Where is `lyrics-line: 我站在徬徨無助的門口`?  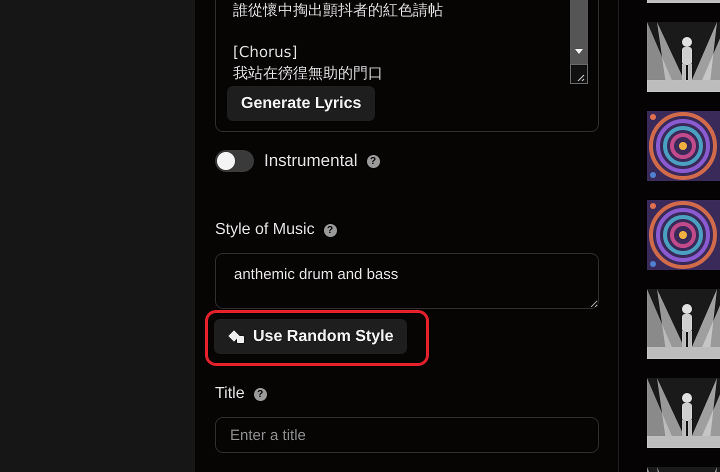
lyrics-line: 我站在徬徨無助的門口 is located at coordinates (308, 73).